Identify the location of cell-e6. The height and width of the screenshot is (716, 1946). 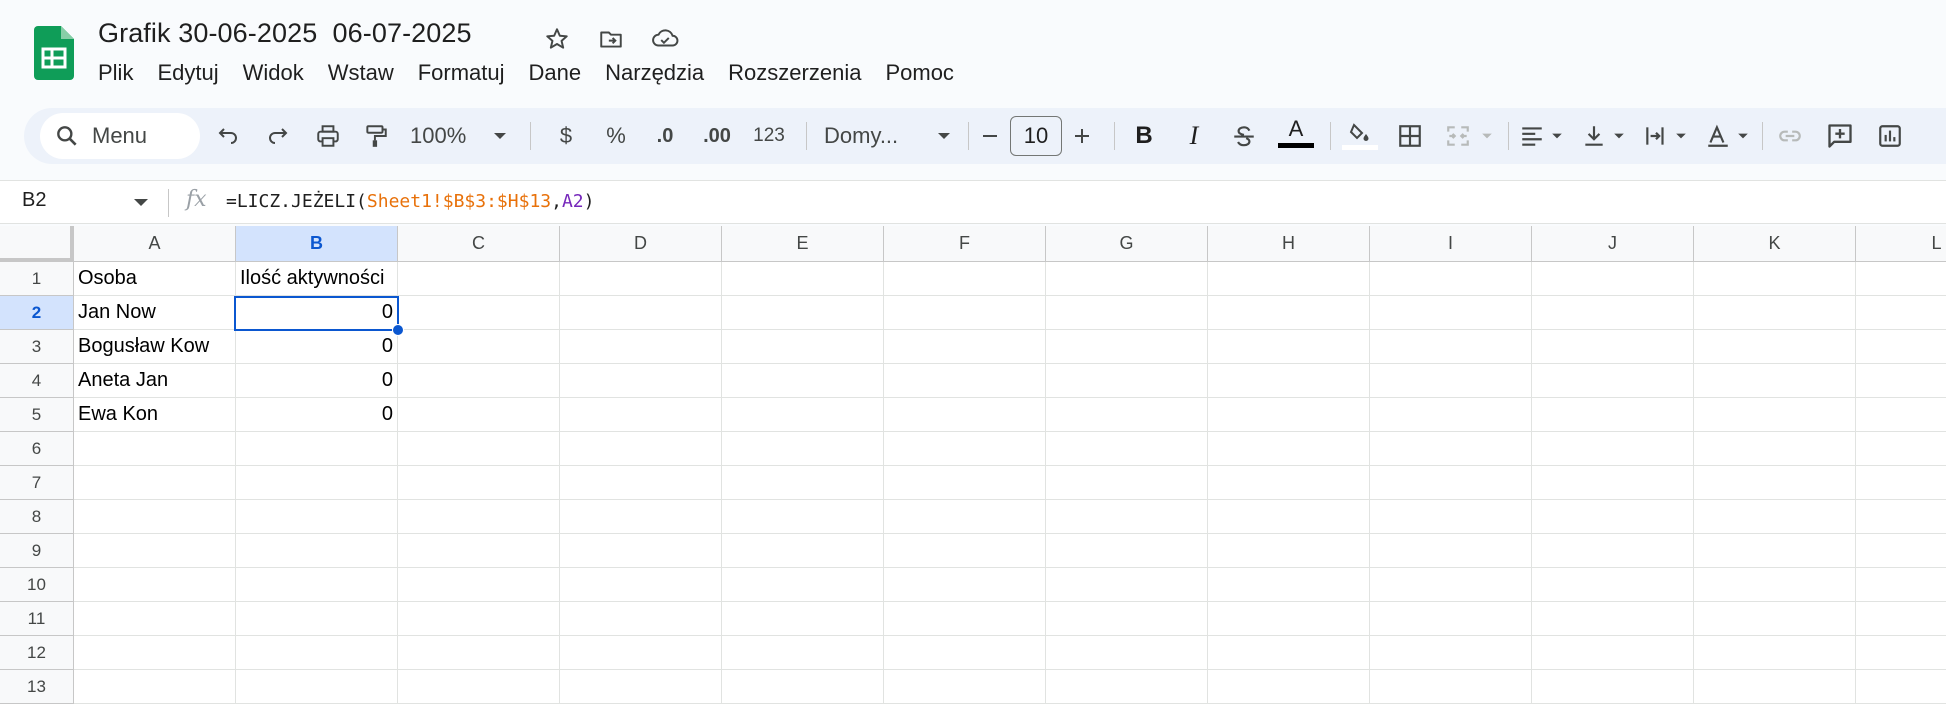
(803, 449).